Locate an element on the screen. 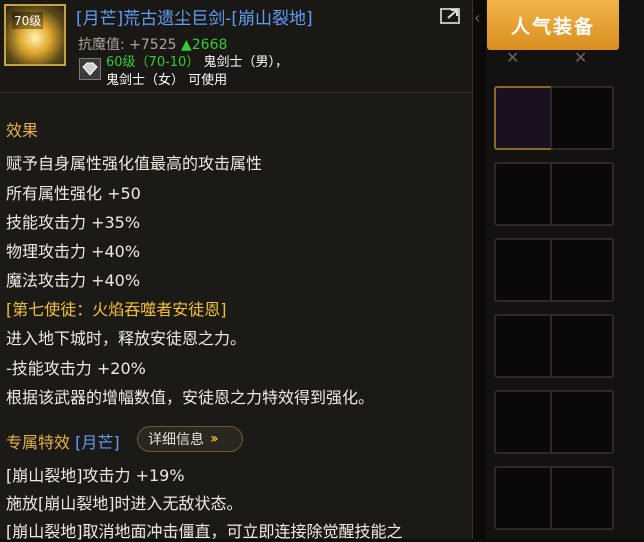 The image size is (644, 542). apostle-line: 根据该武器的增幅数值，安徒恩之力特效得到强化。 is located at coordinates (190, 397).